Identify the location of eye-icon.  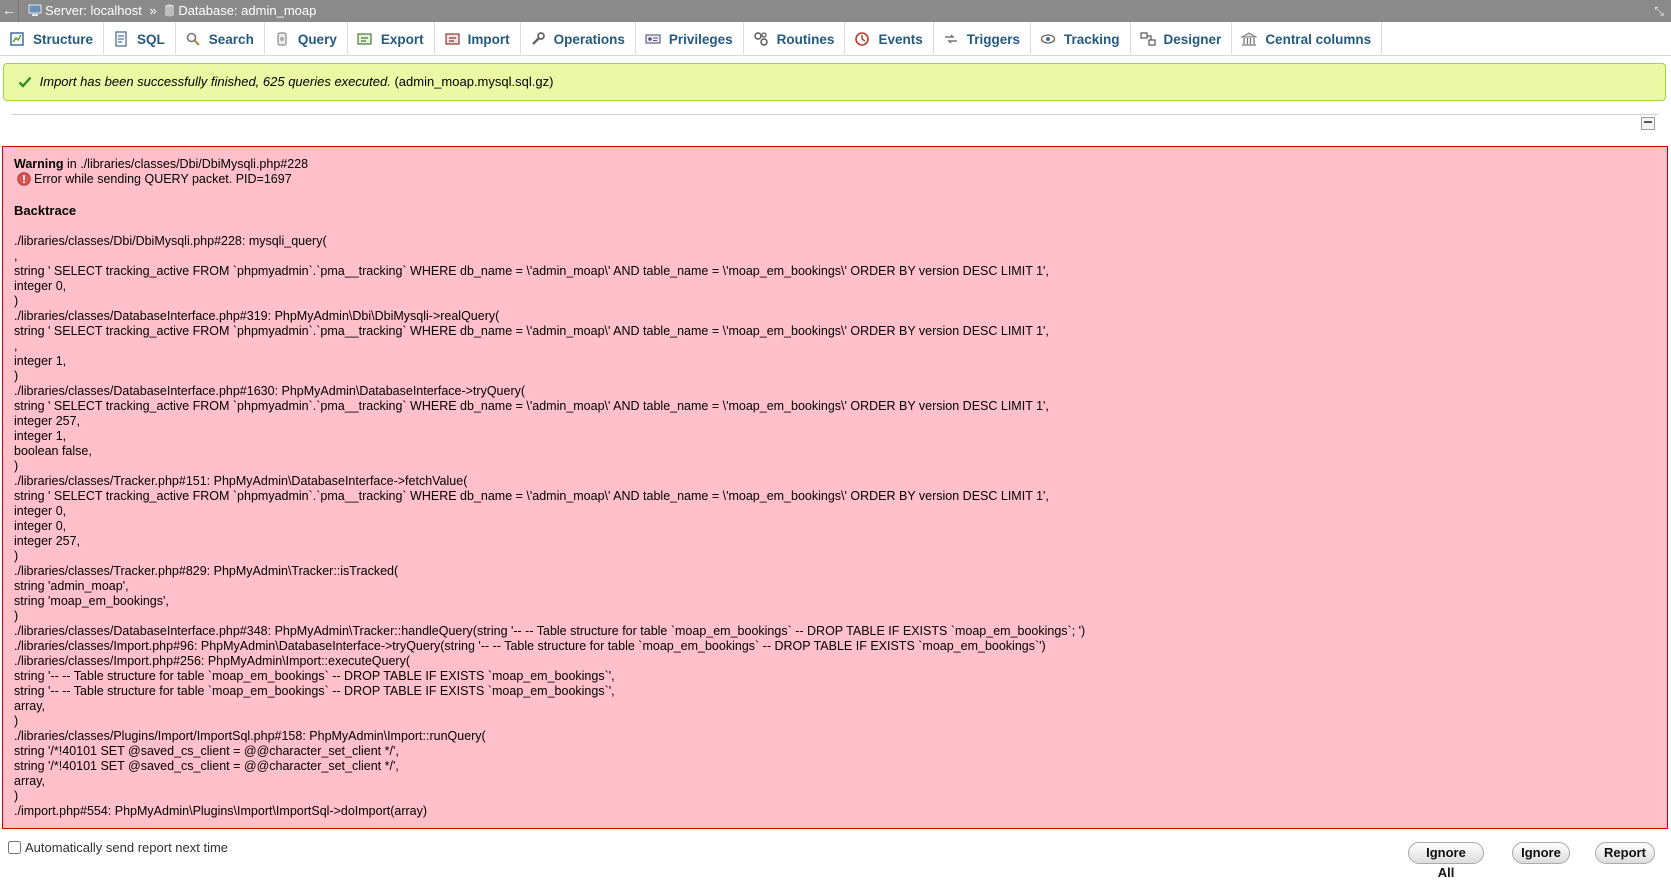
(1048, 39).